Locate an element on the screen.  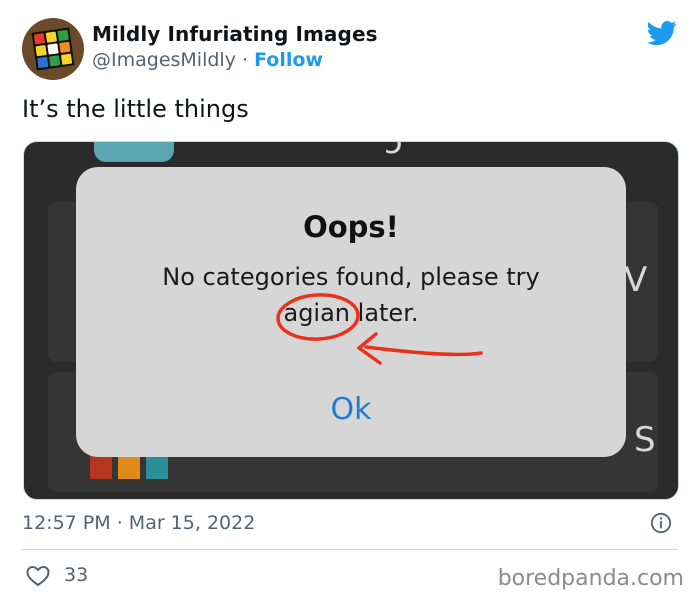
background-glyph: ɔ is located at coordinates (393, 151).